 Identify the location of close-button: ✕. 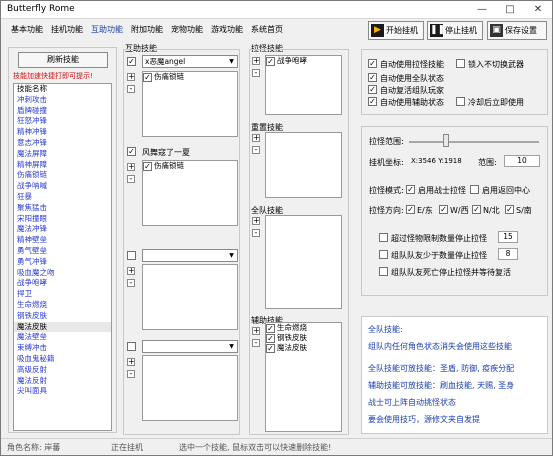
(538, 10).